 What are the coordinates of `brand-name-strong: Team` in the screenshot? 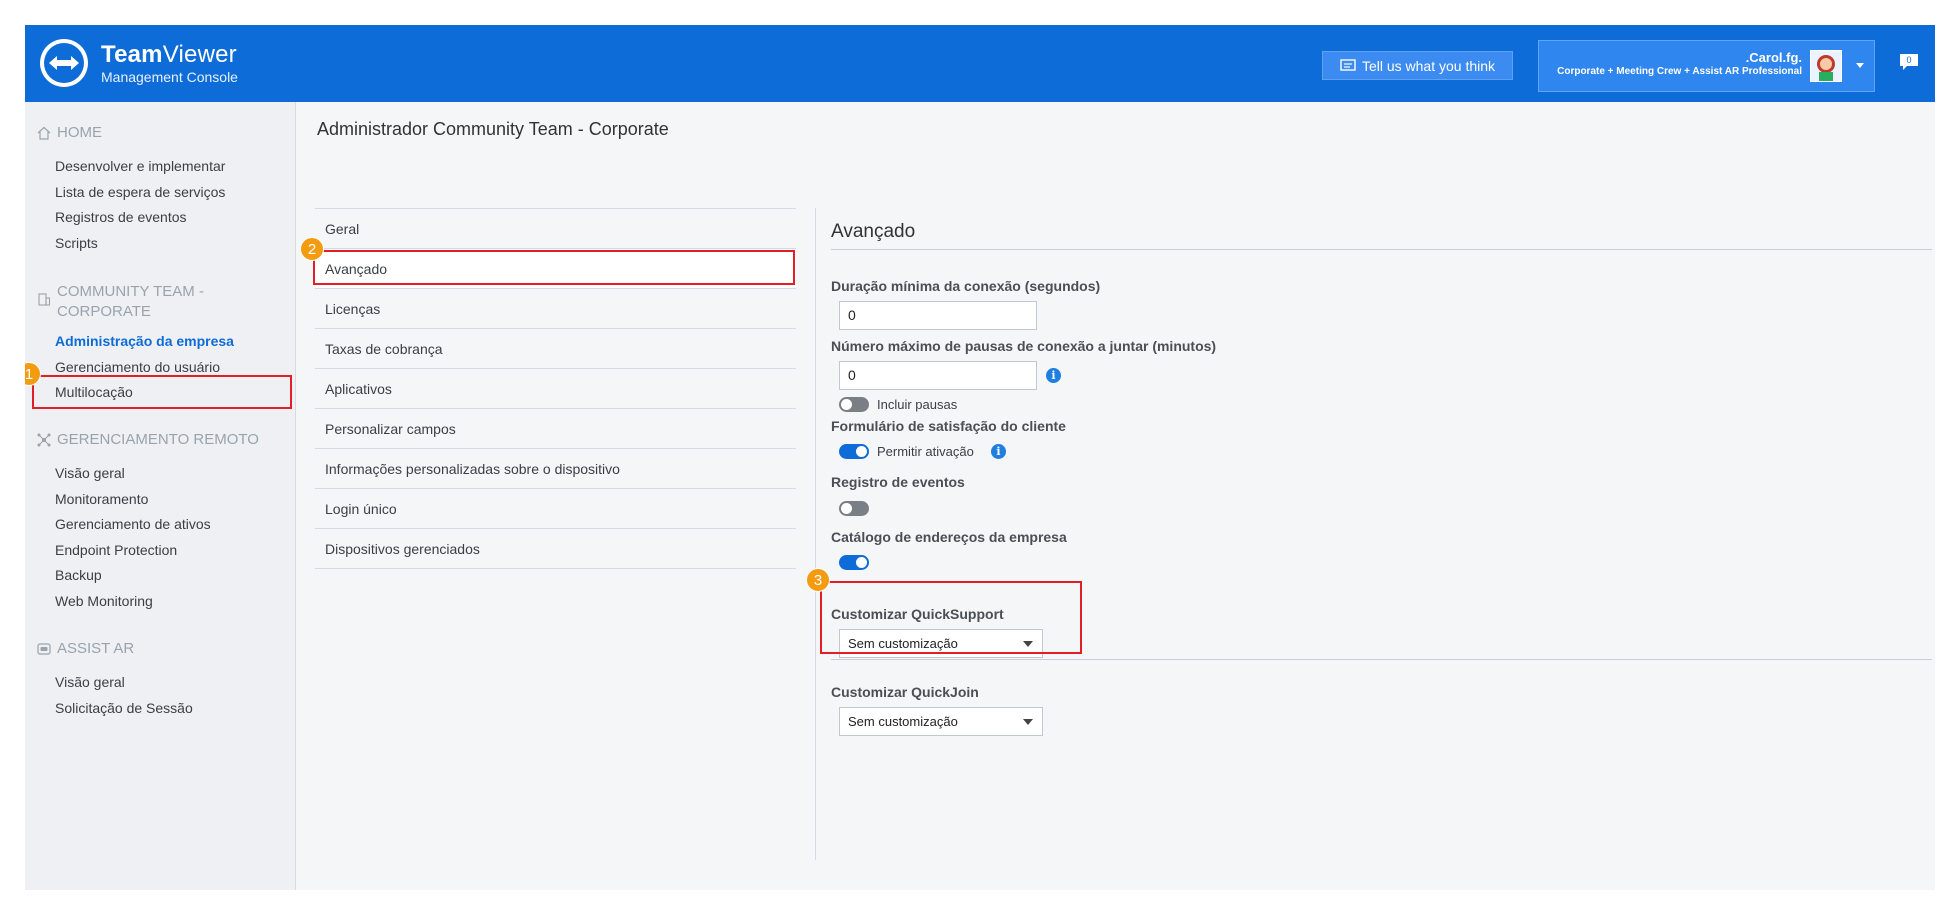 It's located at (132, 54).